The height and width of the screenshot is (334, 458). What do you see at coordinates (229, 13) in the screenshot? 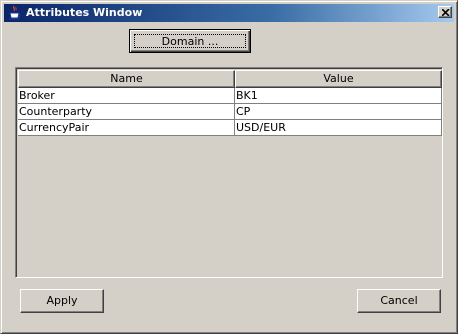
I see `title-bar: Attributes Window` at bounding box center [229, 13].